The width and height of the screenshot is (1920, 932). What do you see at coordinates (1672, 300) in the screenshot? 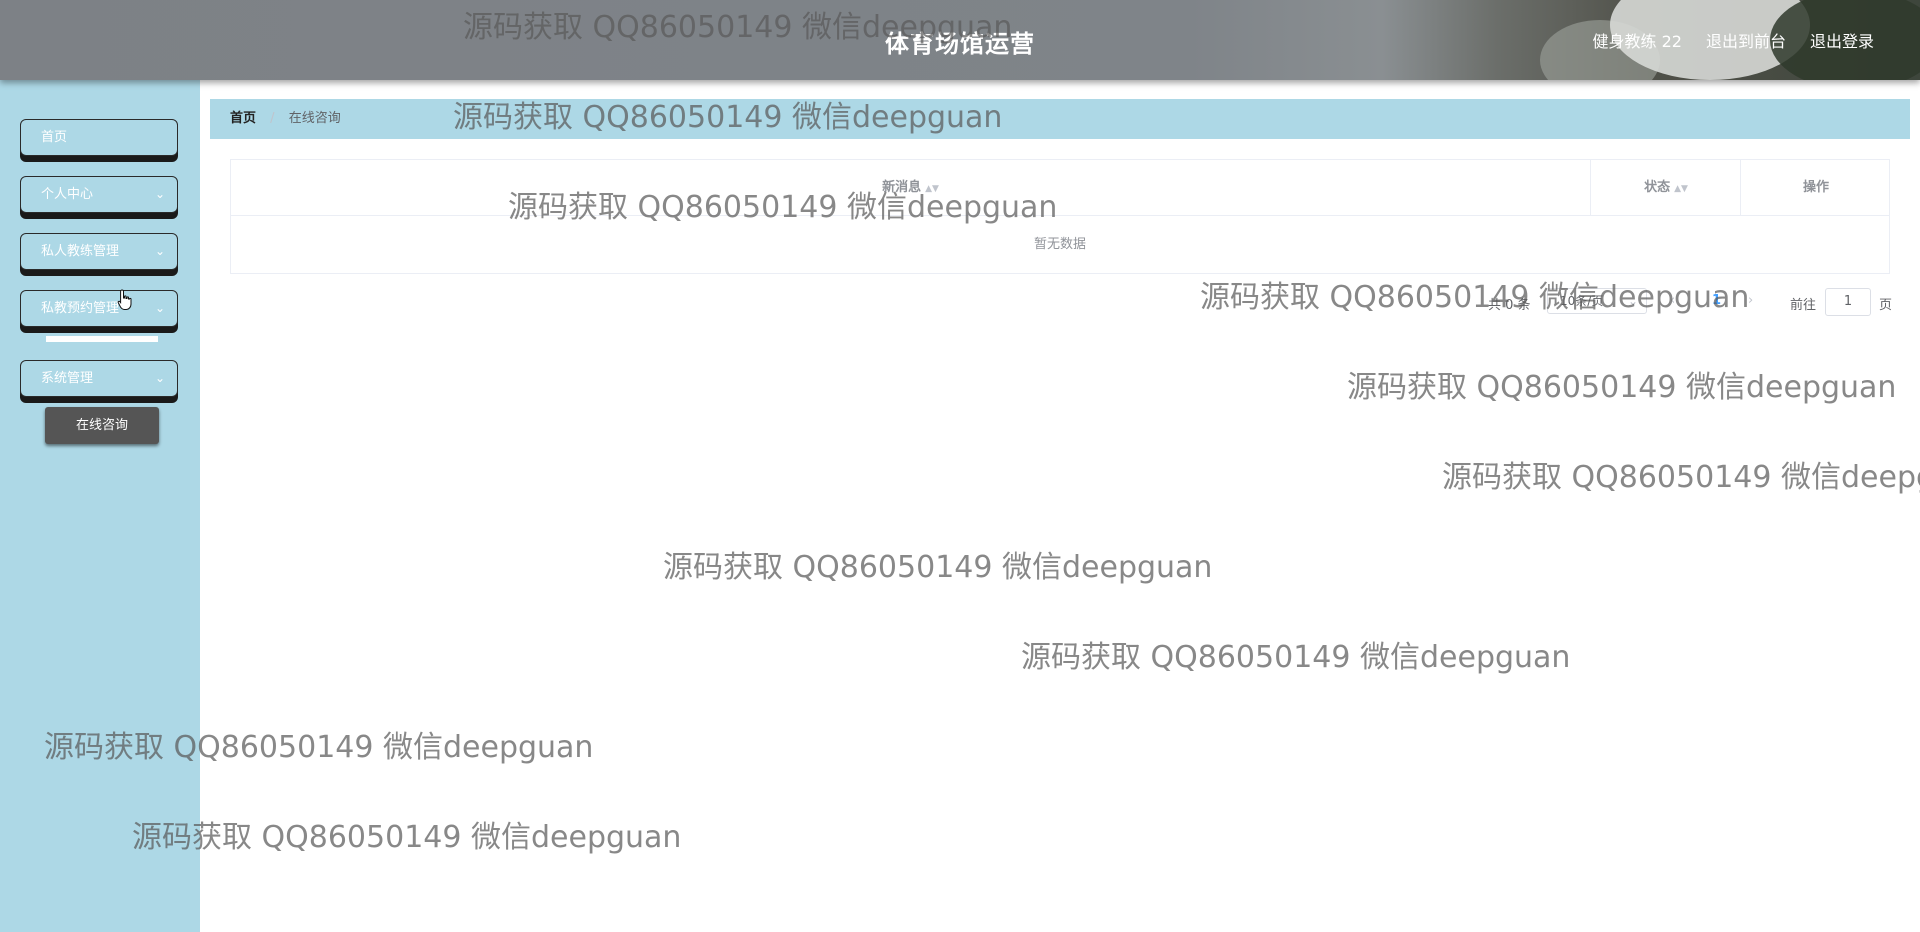
I see `prev-page-icon: ‹` at bounding box center [1672, 300].